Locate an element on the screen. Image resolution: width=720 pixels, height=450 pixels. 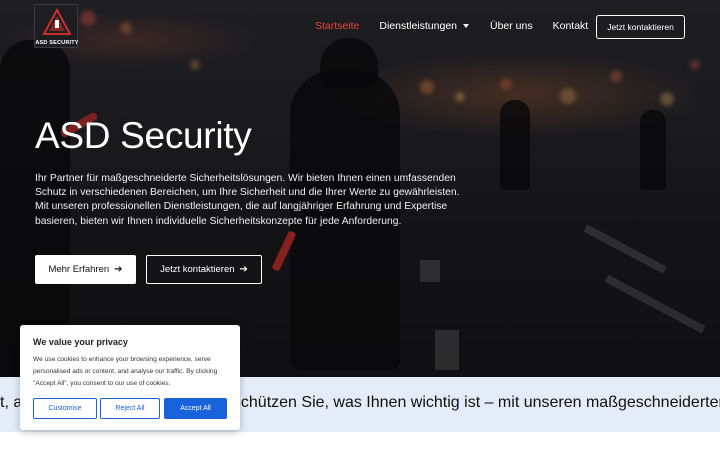
nav-item-ueber-uns: Über uns is located at coordinates (511, 26).